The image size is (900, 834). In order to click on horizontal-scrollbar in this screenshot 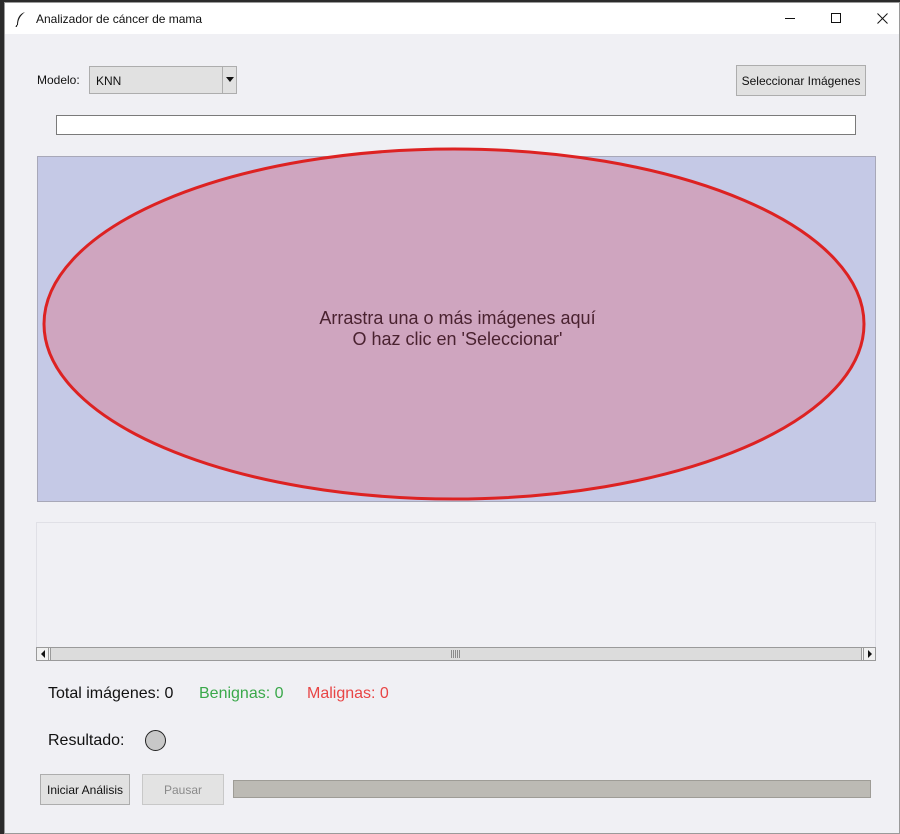, I will do `click(456, 654)`.